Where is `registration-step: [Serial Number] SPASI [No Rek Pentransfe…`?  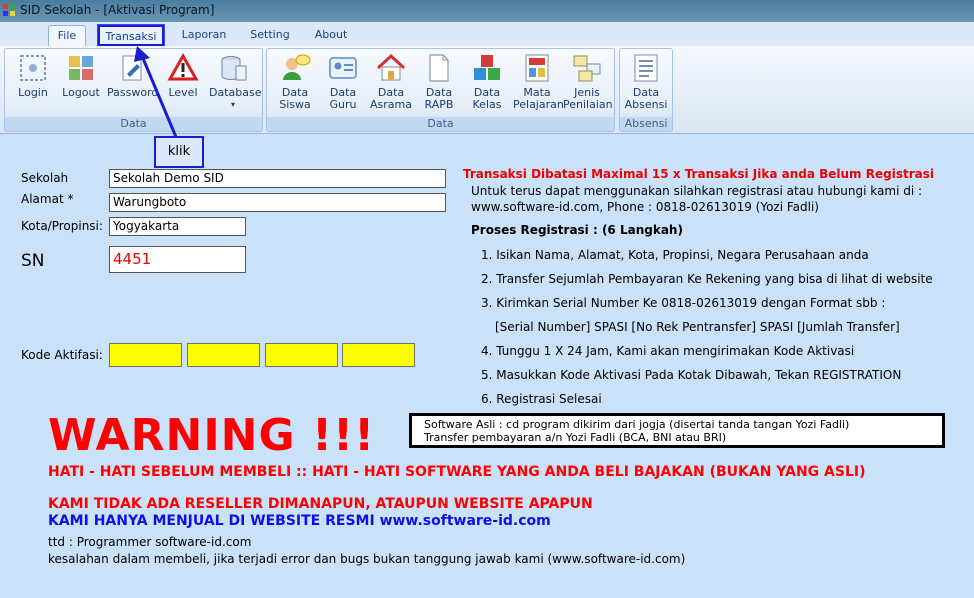 registration-step: [Serial Number] SPASI [No Rek Pentransfe… is located at coordinates (697, 327).